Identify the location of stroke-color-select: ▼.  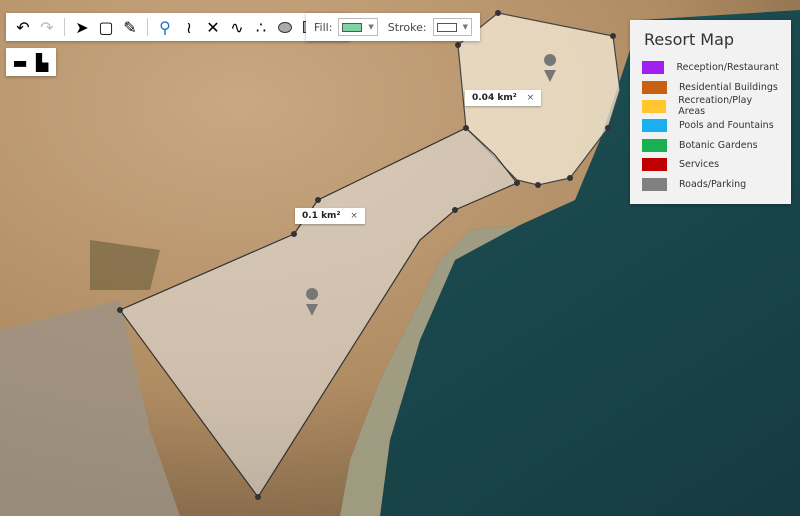
(452, 27).